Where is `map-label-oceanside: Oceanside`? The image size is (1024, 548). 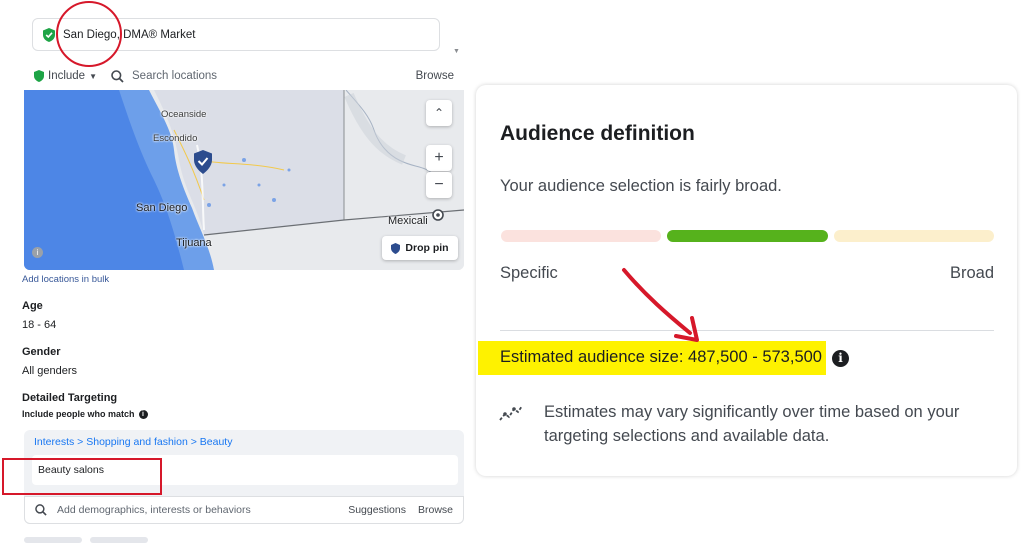
map-label-oceanside: Oceanside is located at coordinates (184, 114).